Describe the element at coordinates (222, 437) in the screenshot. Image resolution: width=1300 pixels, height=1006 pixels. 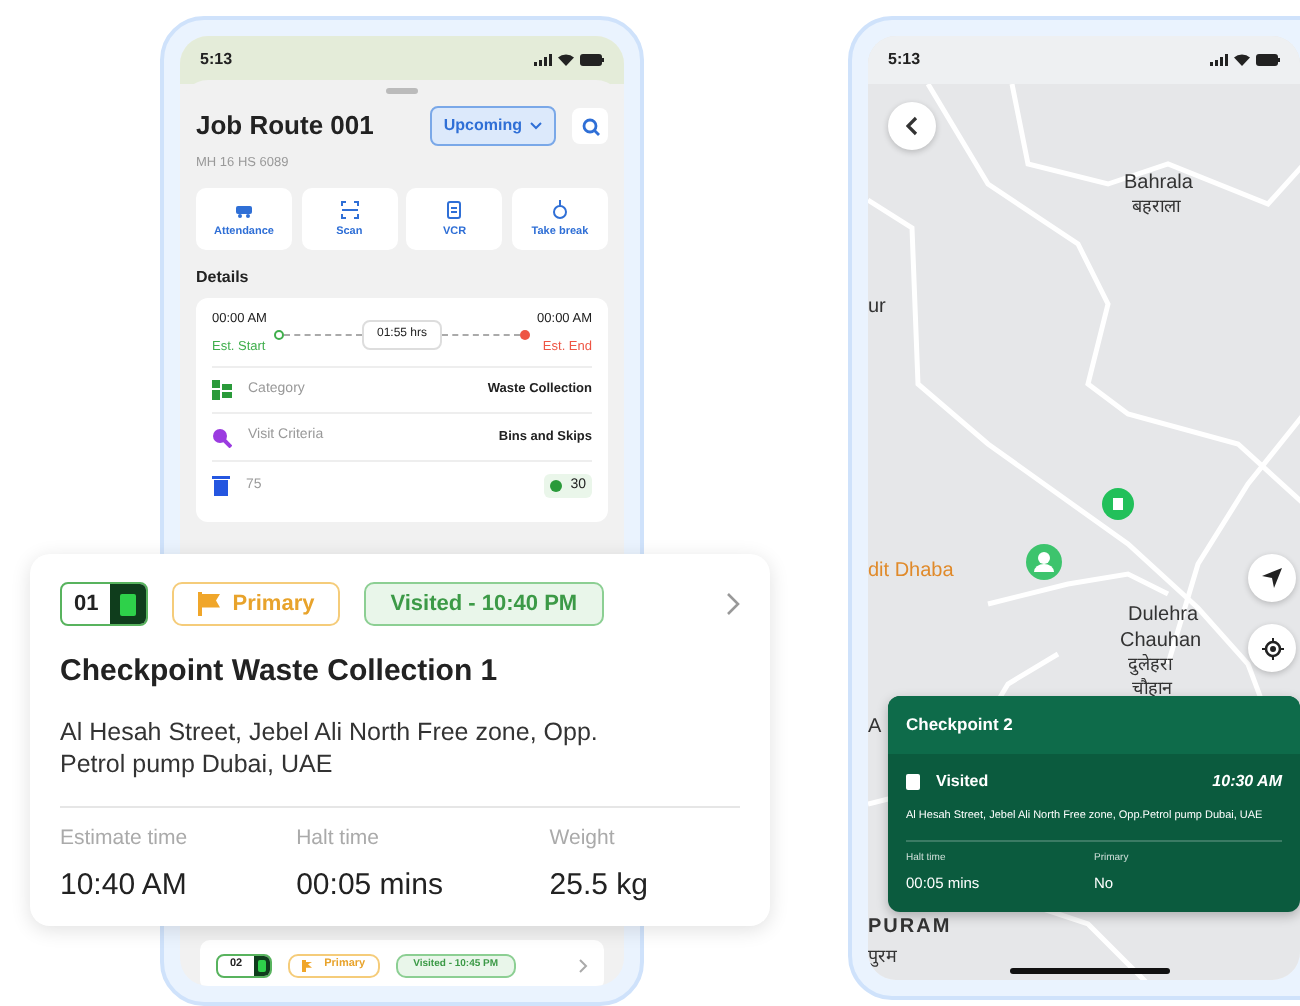
I see `key-icon` at that location.